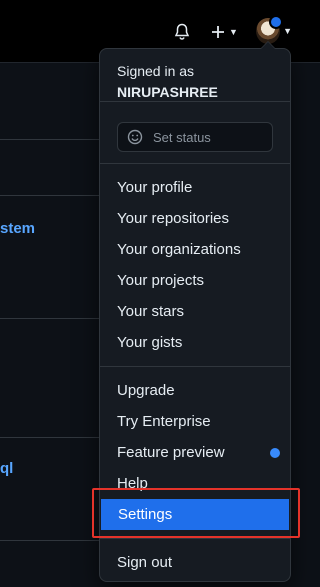  I want to click on menu-item-sign-out: Sign out, so click(195, 562).